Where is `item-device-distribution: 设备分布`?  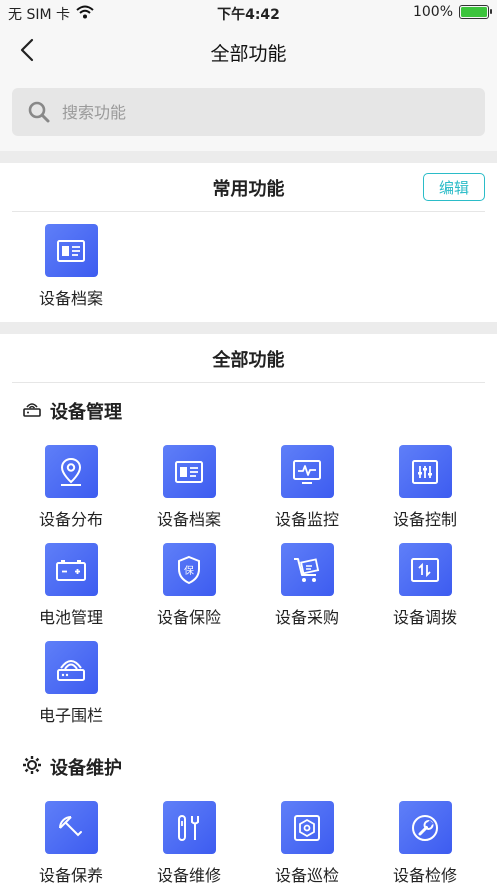 item-device-distribution: 设备分布 is located at coordinates (71, 490).